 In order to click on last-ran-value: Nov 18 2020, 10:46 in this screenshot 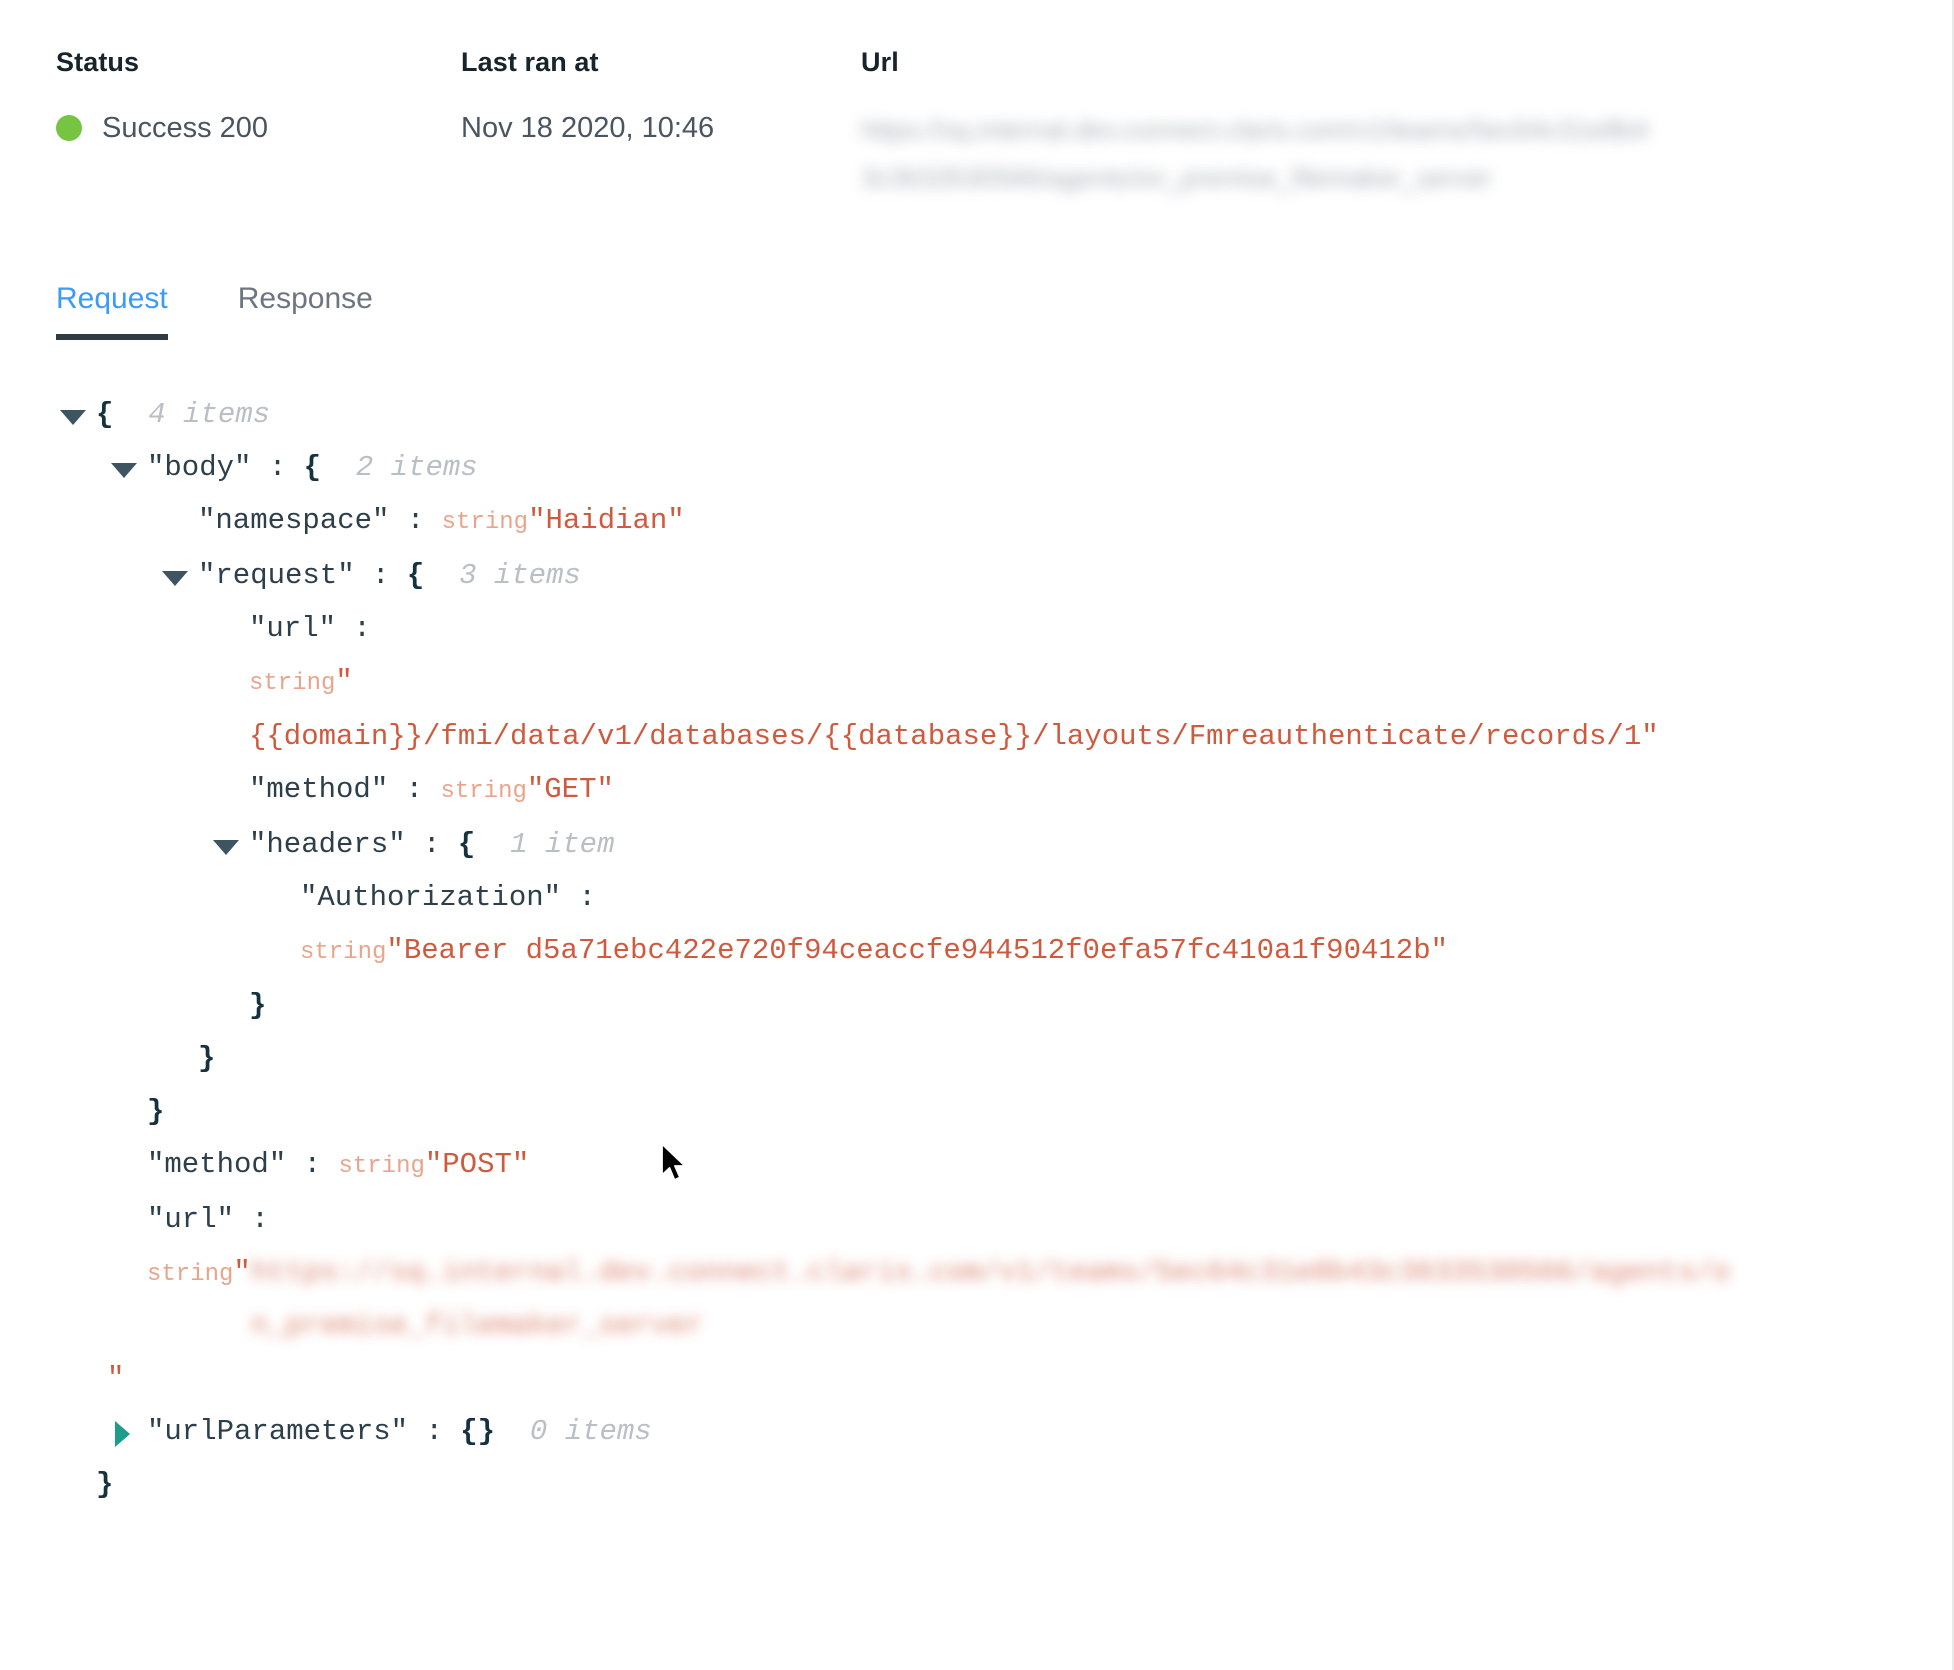, I will do `click(588, 128)`.